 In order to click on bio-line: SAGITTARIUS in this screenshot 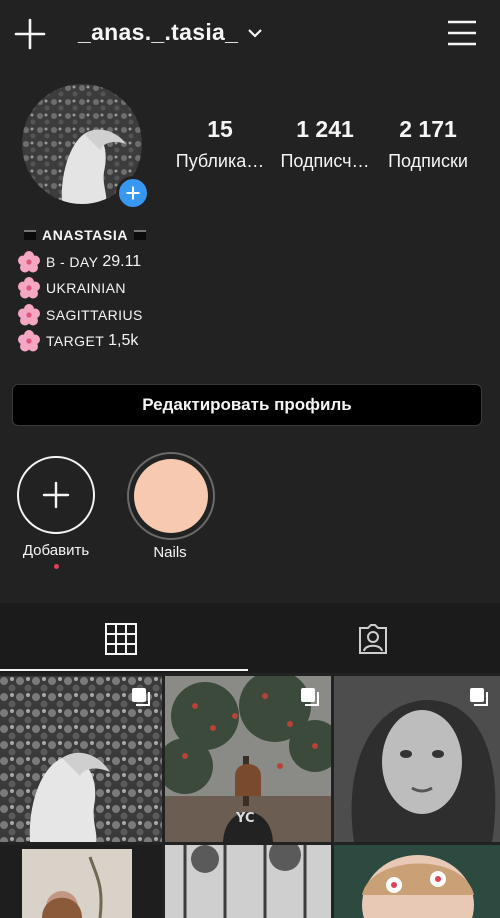, I will do `click(85, 315)`.